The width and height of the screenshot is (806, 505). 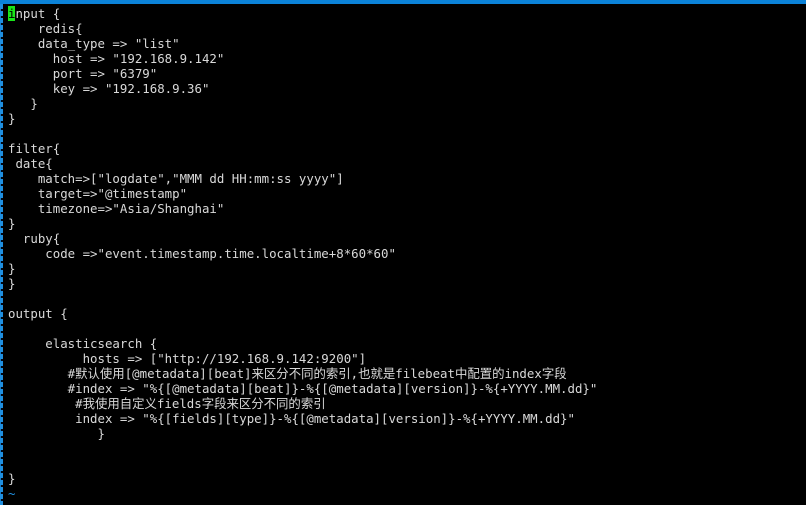 What do you see at coordinates (403, 73) in the screenshot?
I see `editor-line: port => "6379"` at bounding box center [403, 73].